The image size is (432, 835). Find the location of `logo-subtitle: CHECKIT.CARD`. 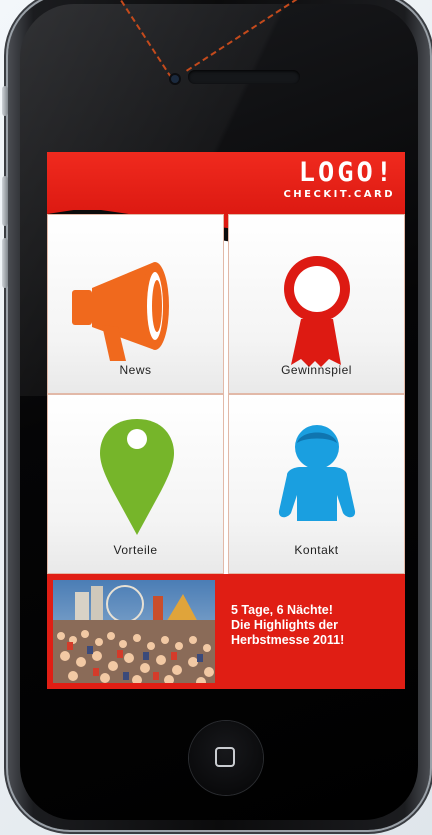

logo-subtitle: CHECKIT.CARD is located at coordinates (339, 194).